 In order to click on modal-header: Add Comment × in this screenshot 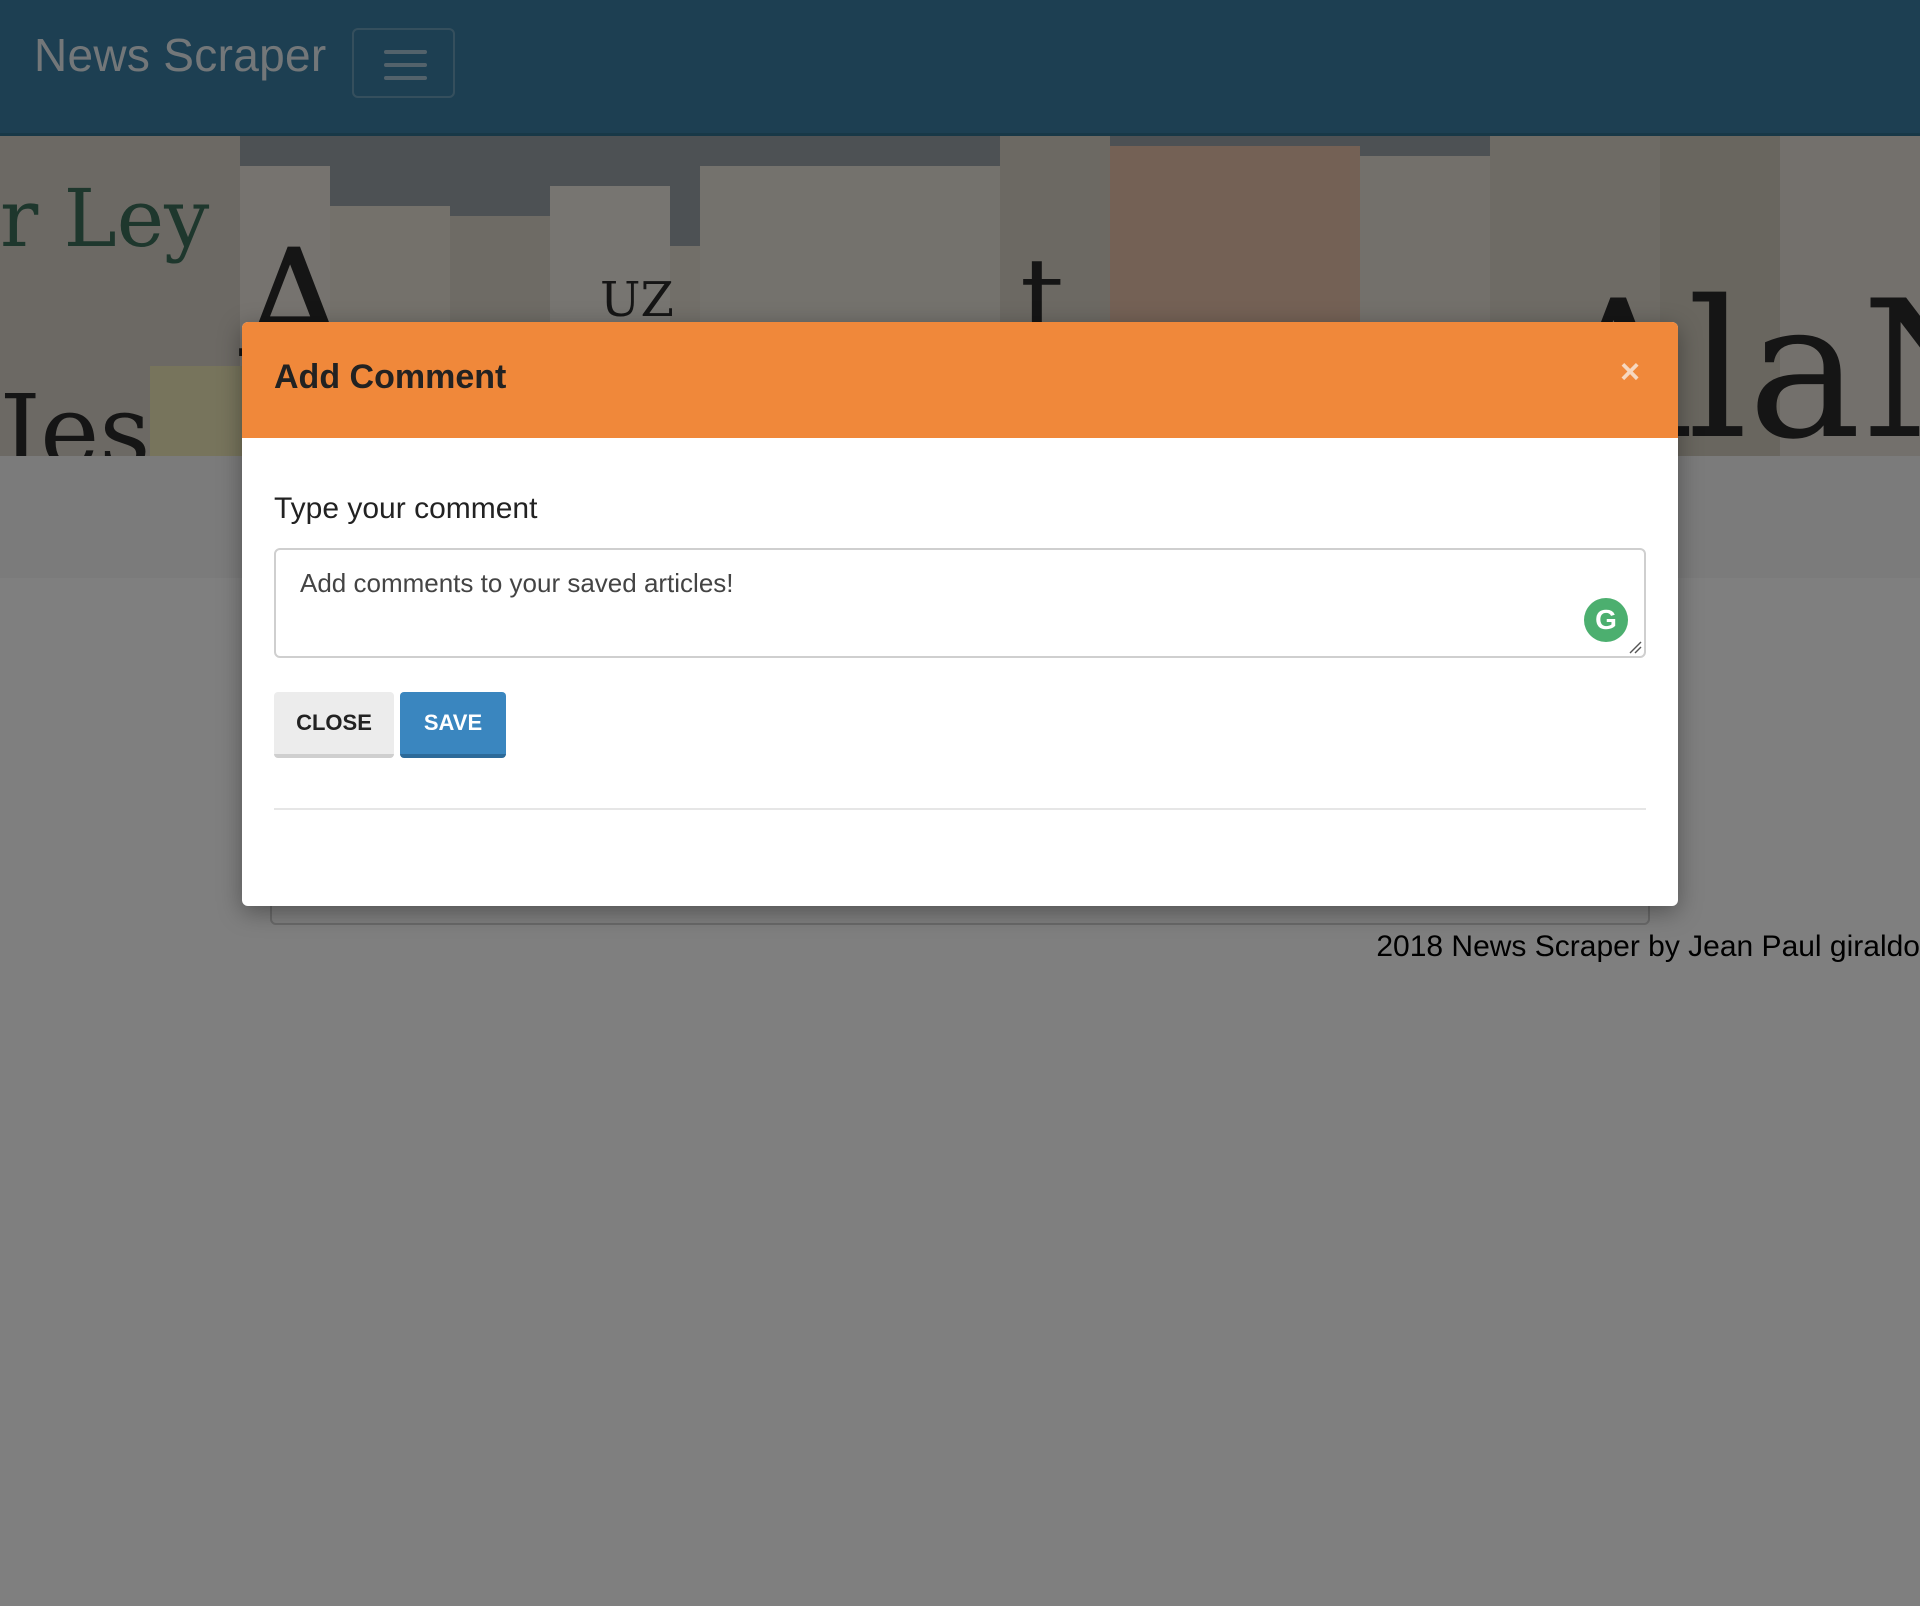, I will do `click(960, 380)`.